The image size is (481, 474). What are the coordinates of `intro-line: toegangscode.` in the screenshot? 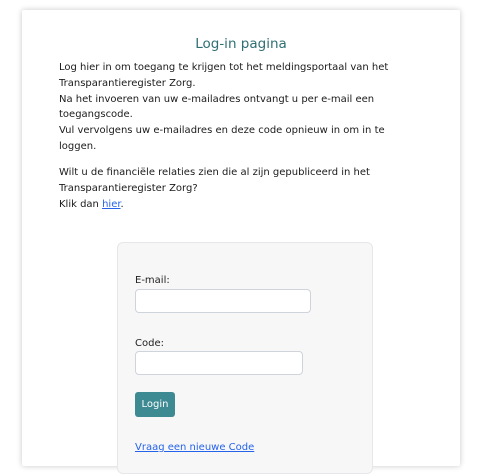 It's located at (96, 115).